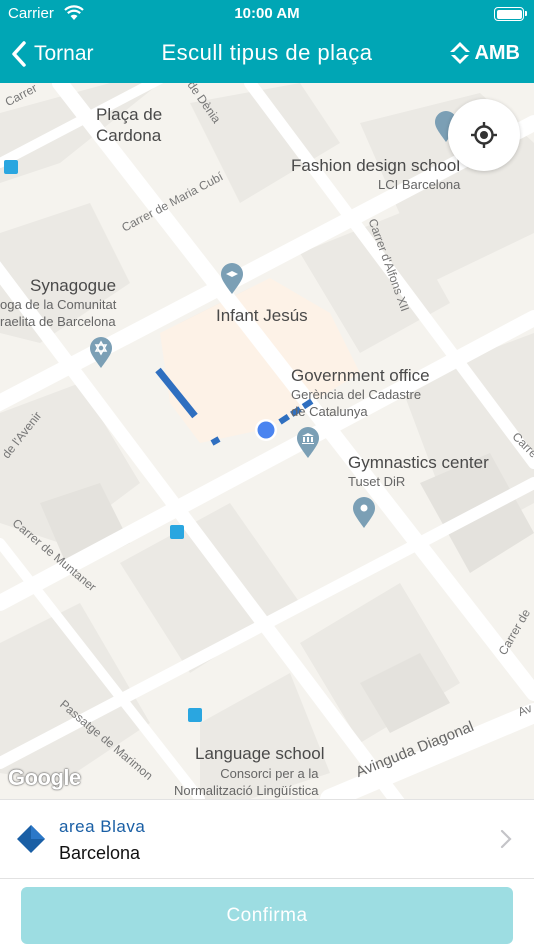 The width and height of the screenshot is (534, 950). I want to click on confirm-button: Confirma, so click(267, 915).